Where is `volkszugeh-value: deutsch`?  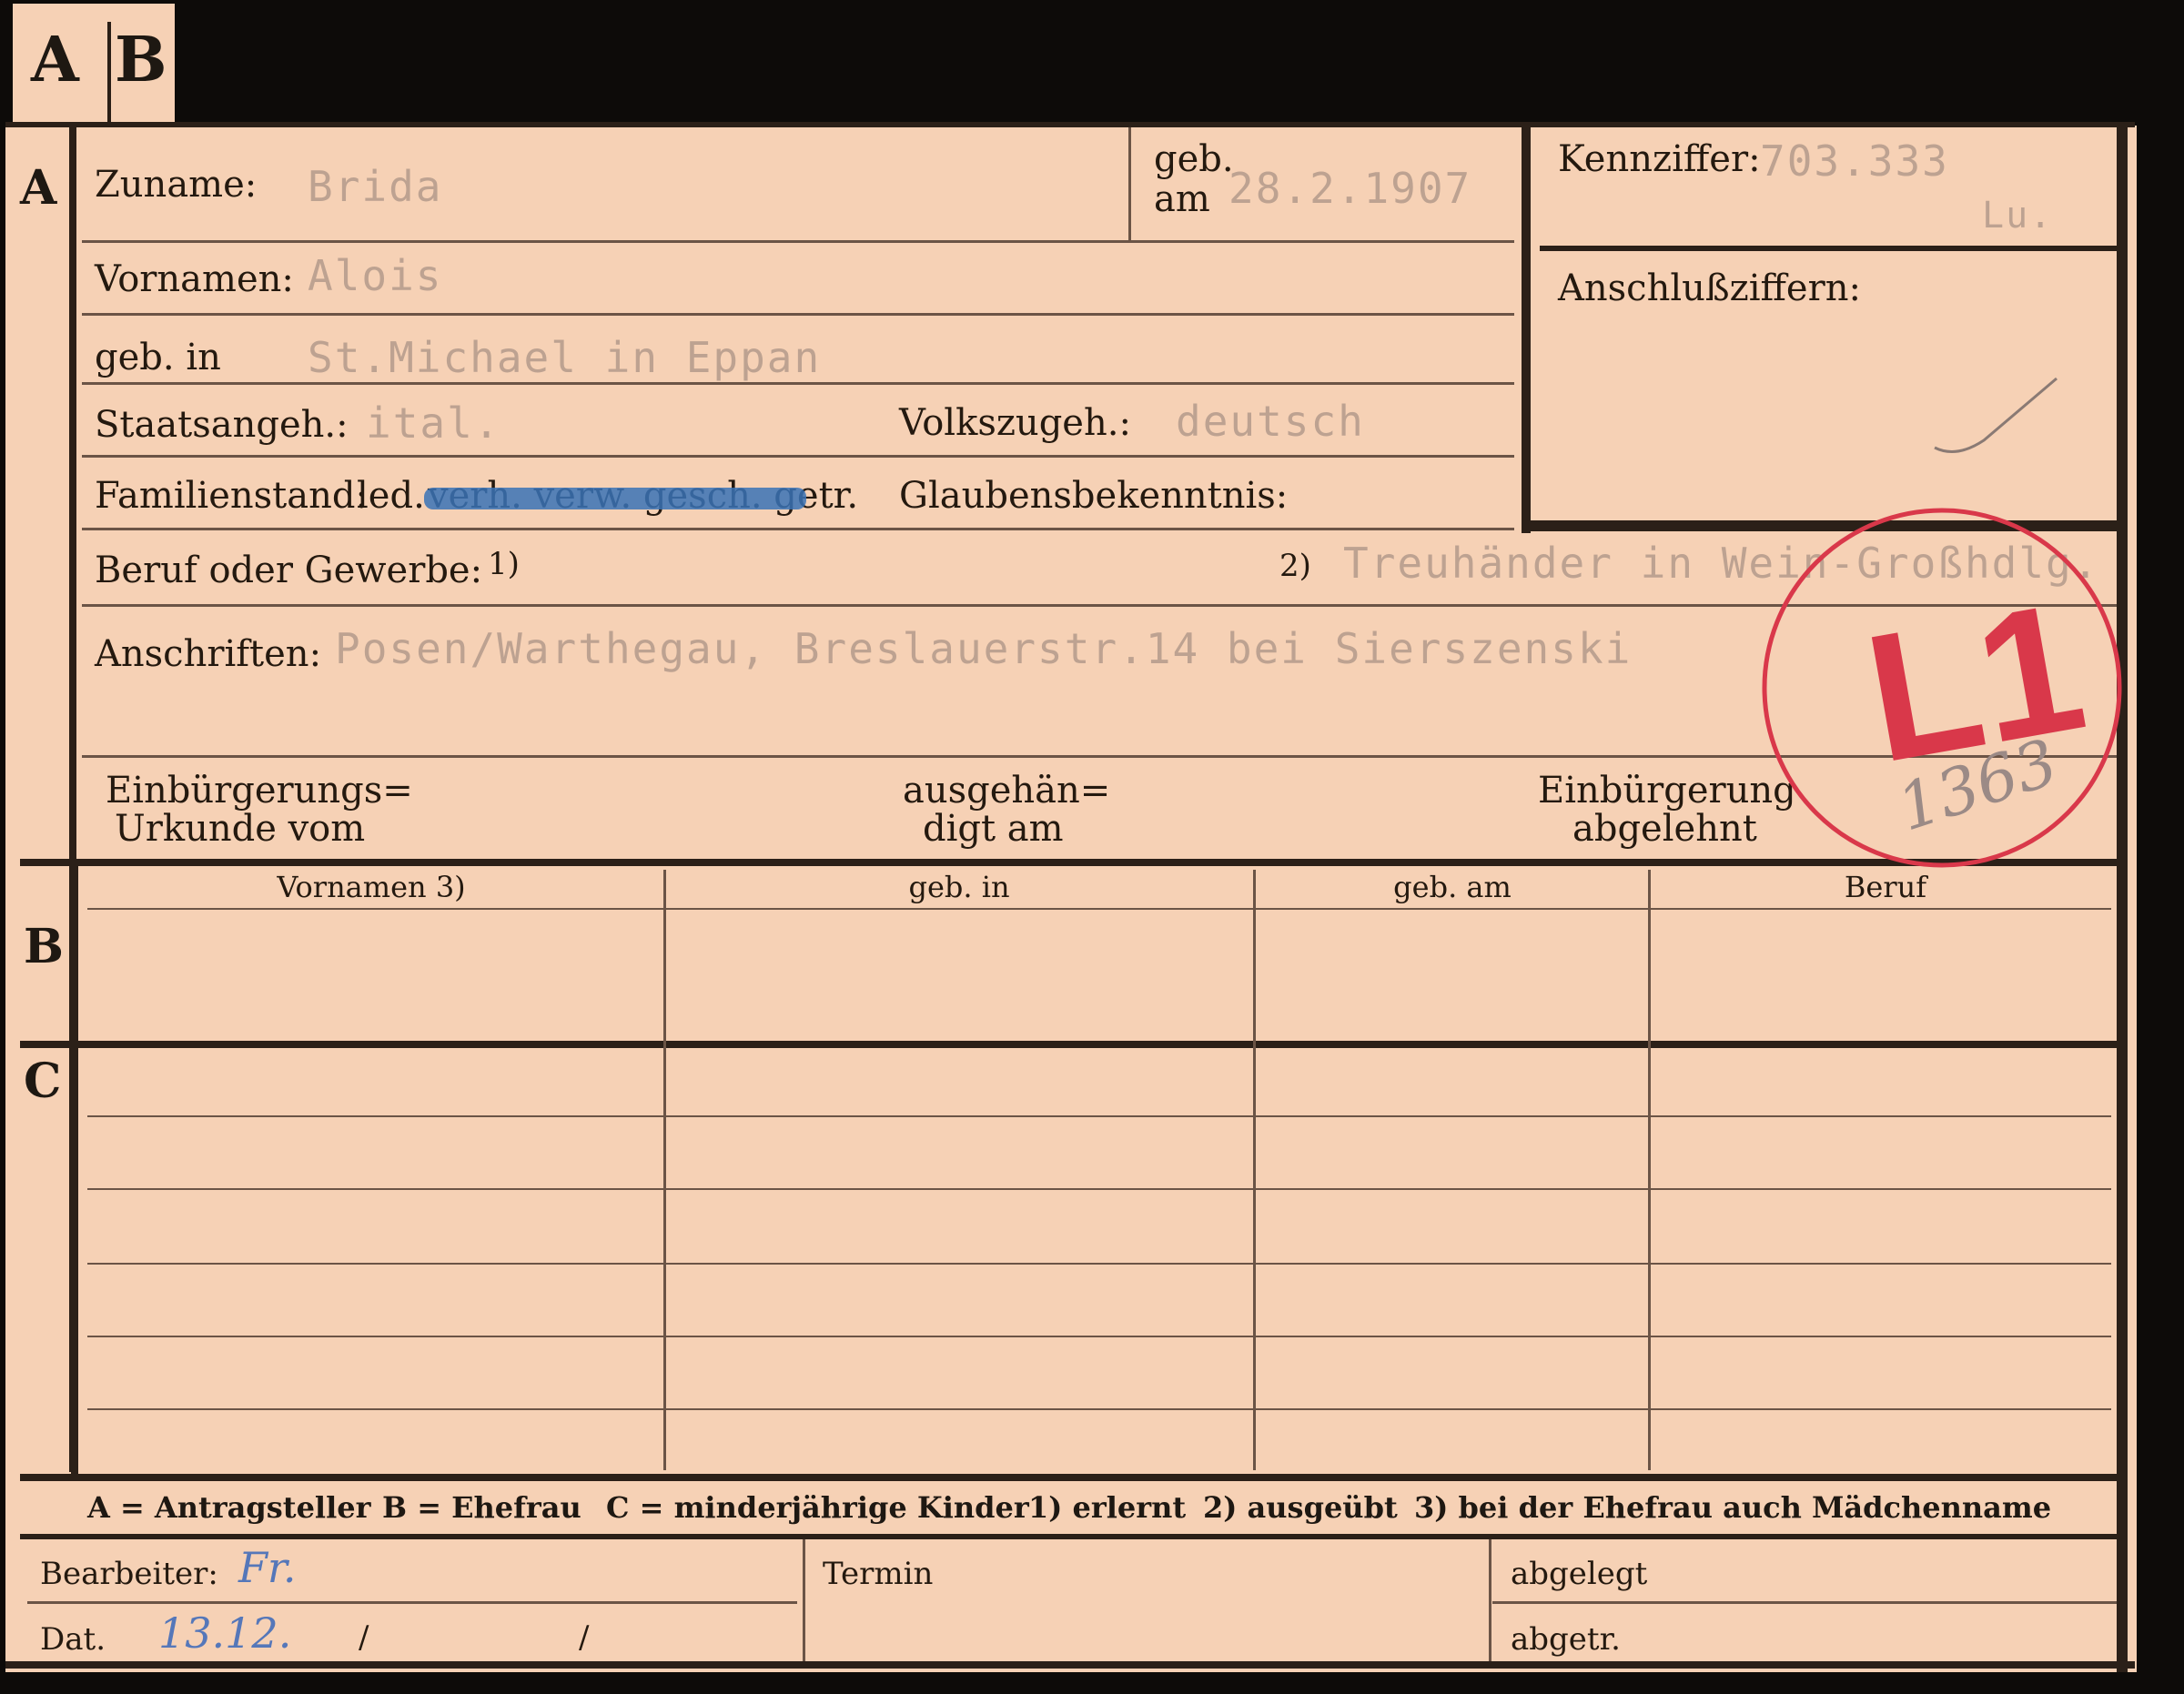 volkszugeh-value: deutsch is located at coordinates (1270, 421).